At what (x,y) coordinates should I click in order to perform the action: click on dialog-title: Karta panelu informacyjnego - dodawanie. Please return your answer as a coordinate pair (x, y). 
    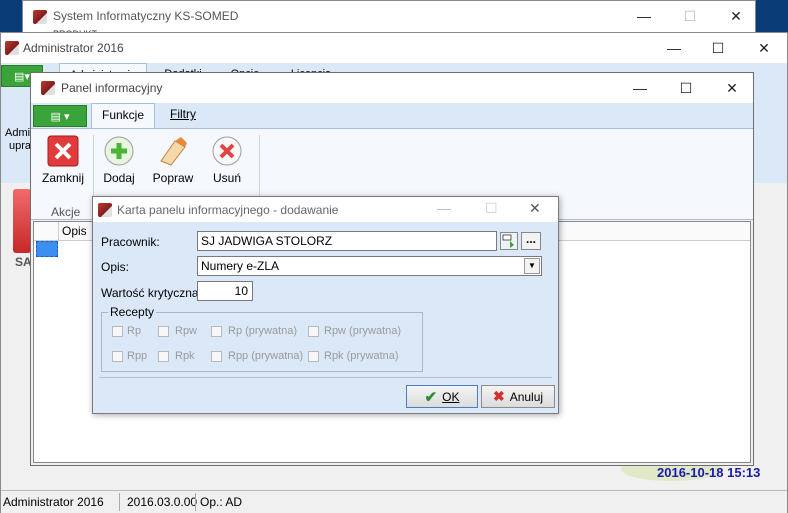
    Looking at the image, I should click on (228, 210).